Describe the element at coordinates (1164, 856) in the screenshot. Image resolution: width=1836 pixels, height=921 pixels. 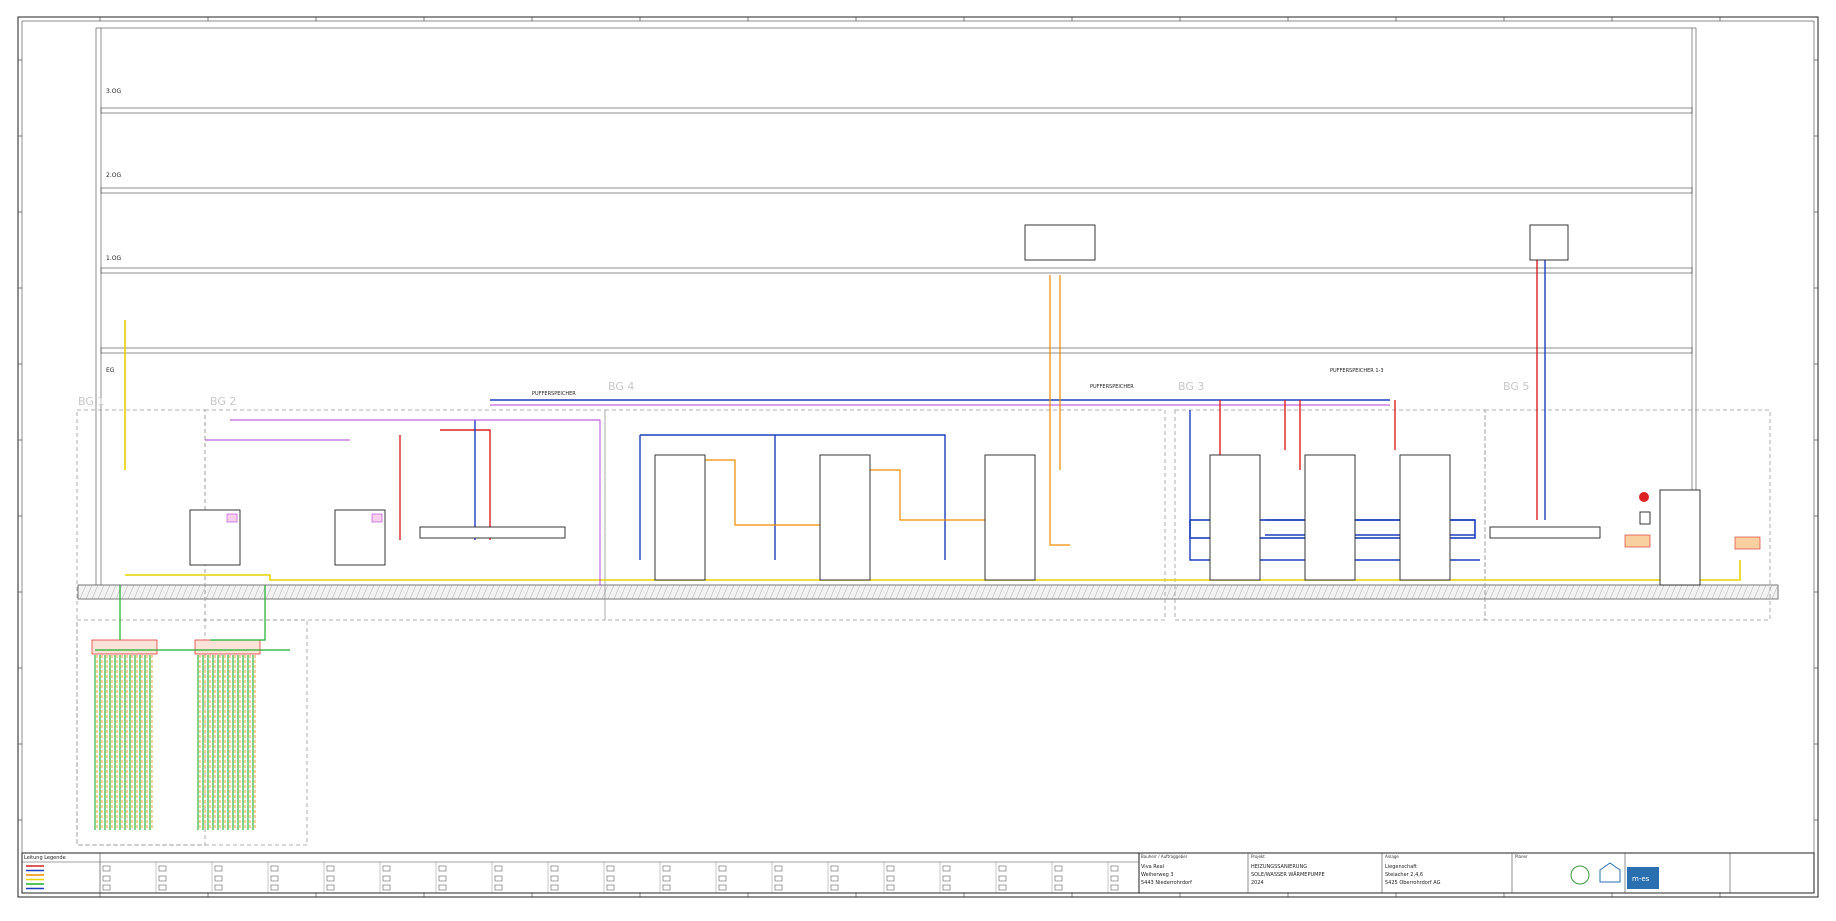
I see `client-label: Bauherr / Auftraggeber` at that location.